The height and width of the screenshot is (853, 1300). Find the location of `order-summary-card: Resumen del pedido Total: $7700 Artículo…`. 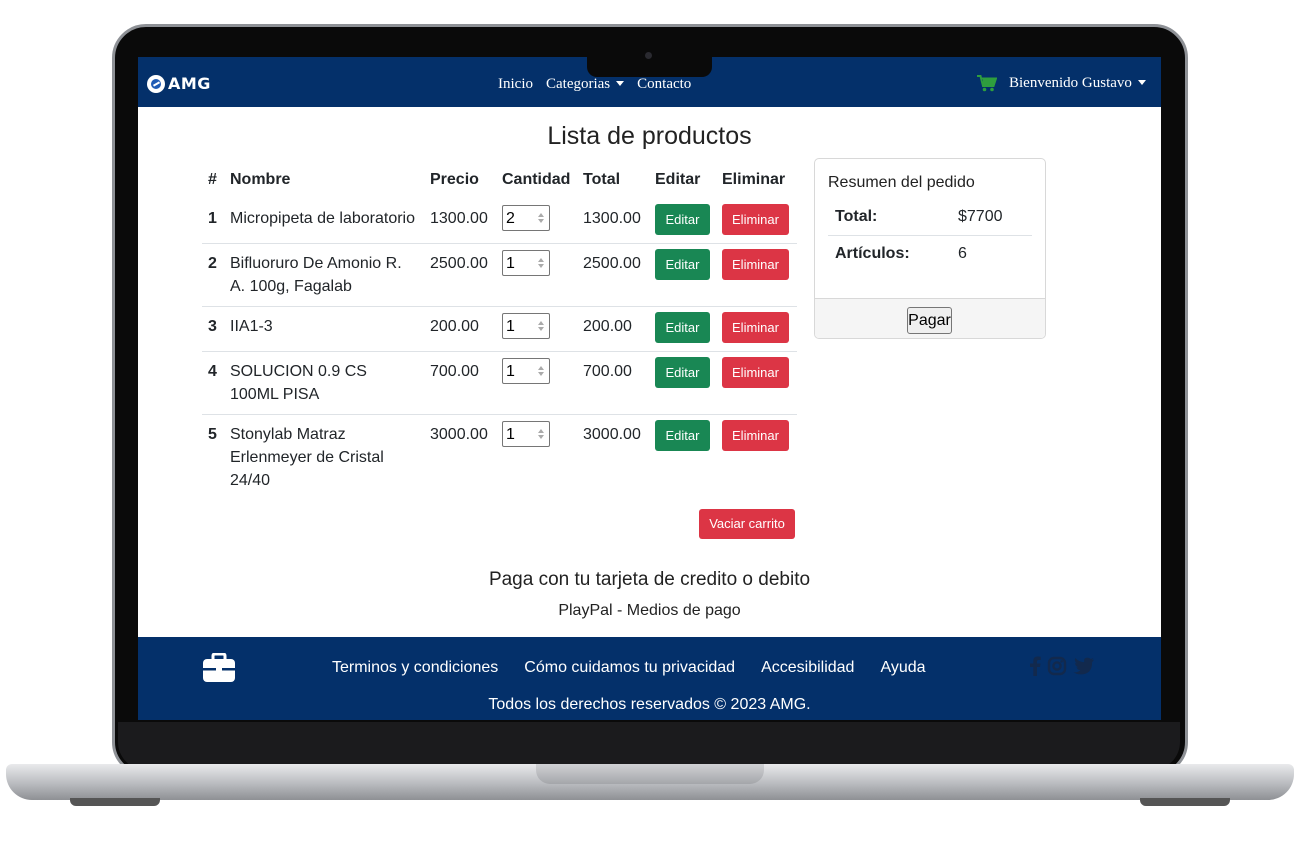

order-summary-card: Resumen del pedido Total: $7700 Artículo… is located at coordinates (930, 248).